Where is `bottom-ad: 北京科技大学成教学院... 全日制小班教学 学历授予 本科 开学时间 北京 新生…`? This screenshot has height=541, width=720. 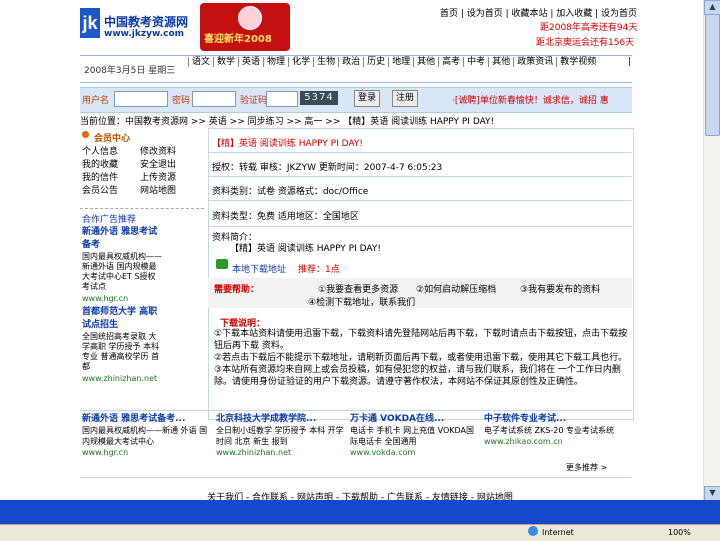 bottom-ad: 北京科技大学成教学院... 全日制小班教学 学历授予 本科 开学时间 北京 新生… is located at coordinates (281, 436).